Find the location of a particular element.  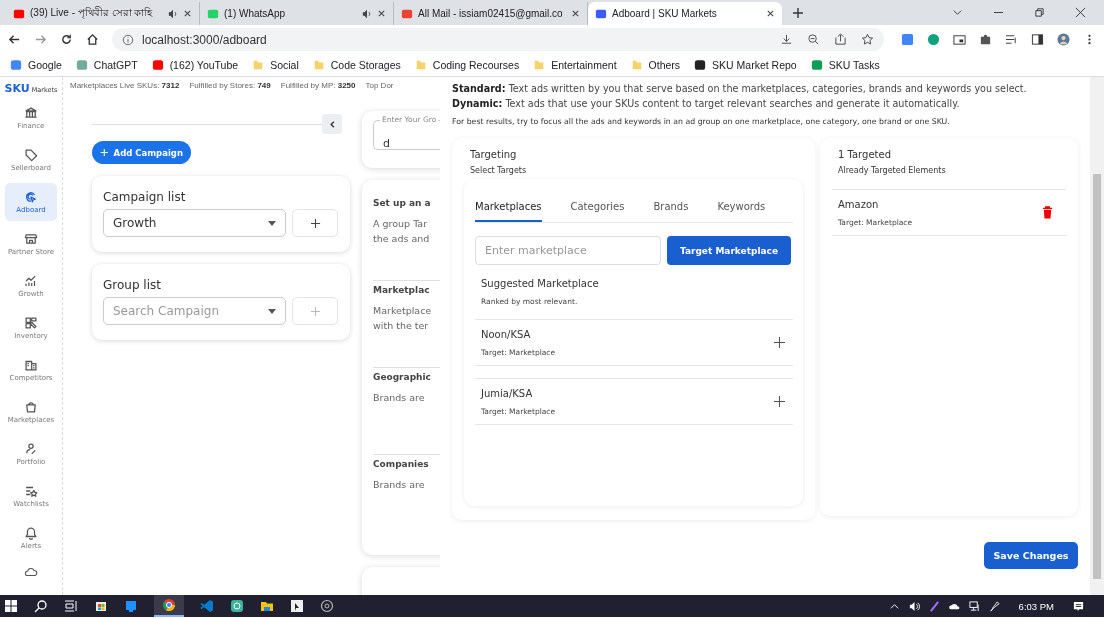

bookmark: Social is located at coordinates (275, 65).